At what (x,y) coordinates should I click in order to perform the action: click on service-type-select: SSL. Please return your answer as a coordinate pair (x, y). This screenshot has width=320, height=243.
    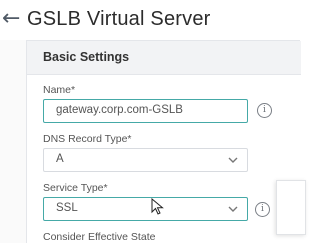
    Looking at the image, I should click on (145, 209).